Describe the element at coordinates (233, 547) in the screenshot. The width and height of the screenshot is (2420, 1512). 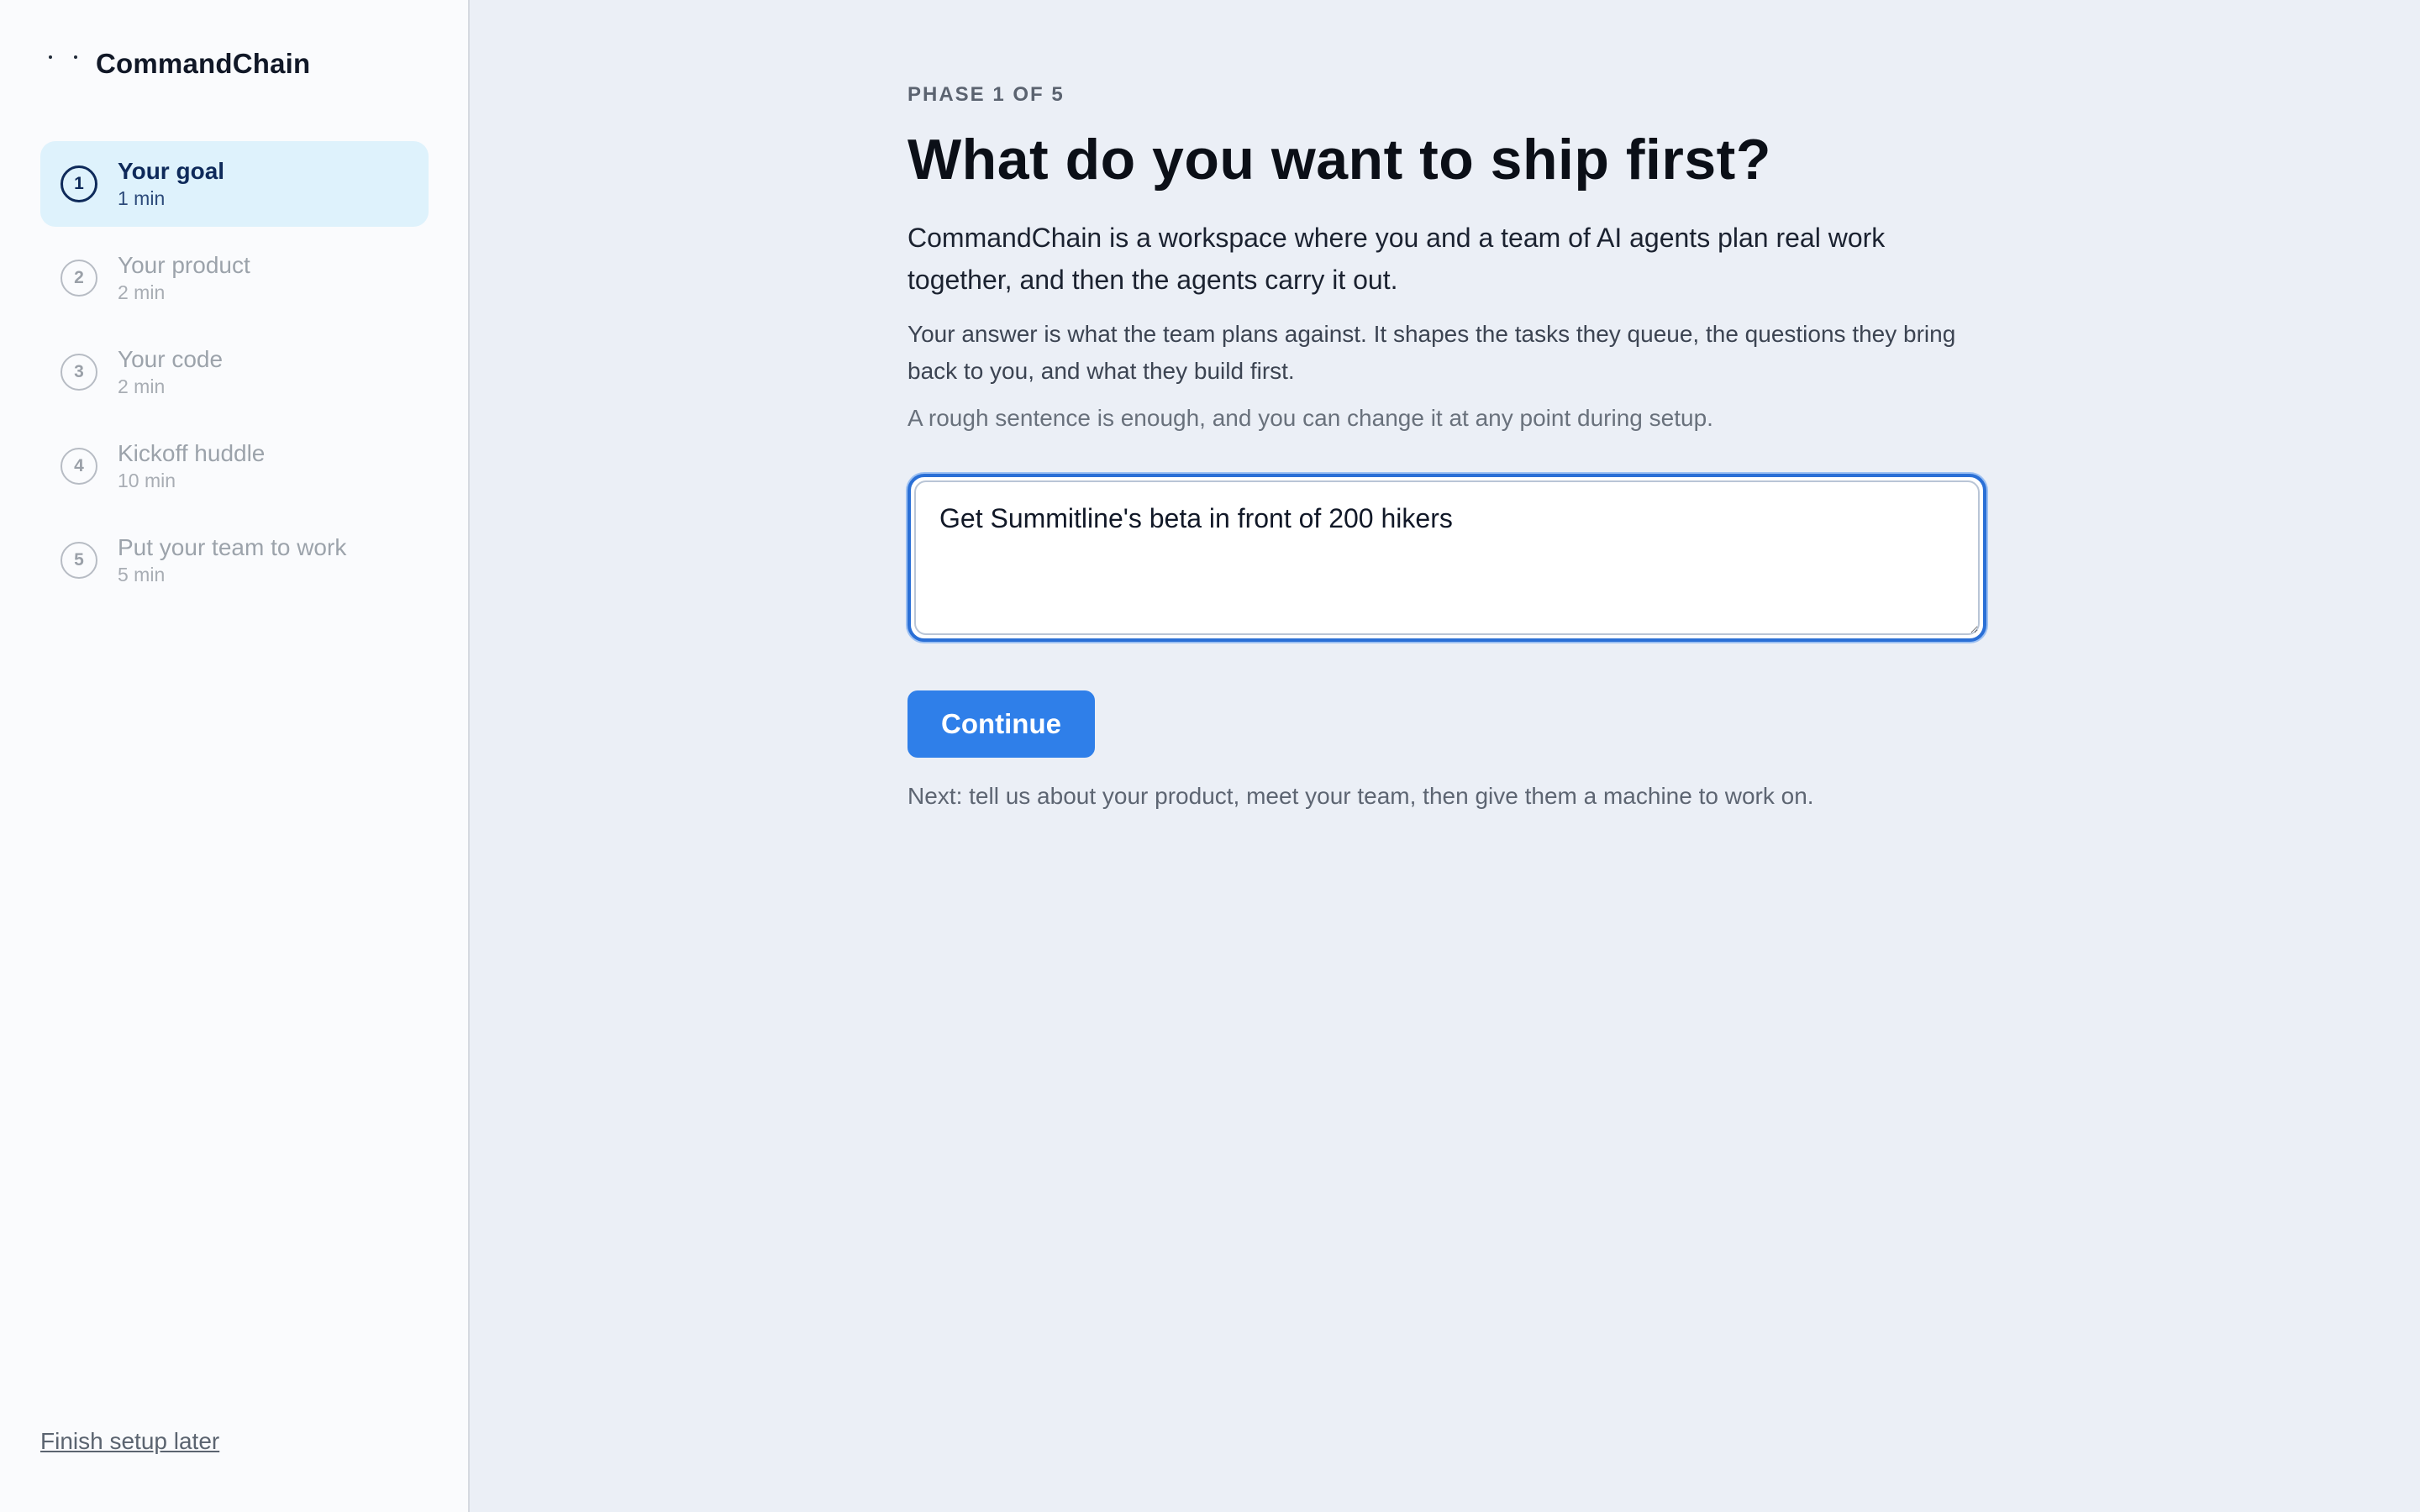
I see `step-title: Put your team to work` at that location.